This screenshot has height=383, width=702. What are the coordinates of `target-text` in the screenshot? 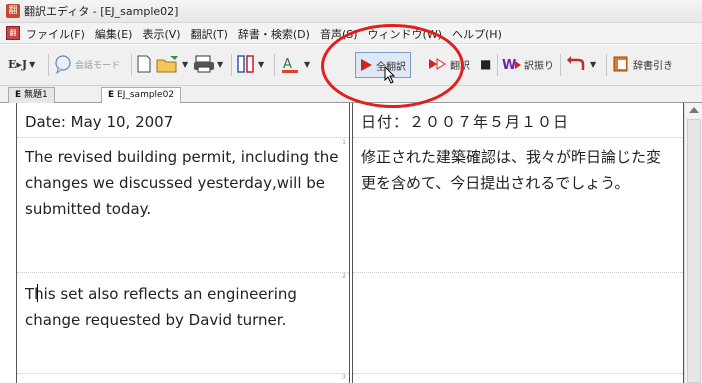 It's located at (518, 278).